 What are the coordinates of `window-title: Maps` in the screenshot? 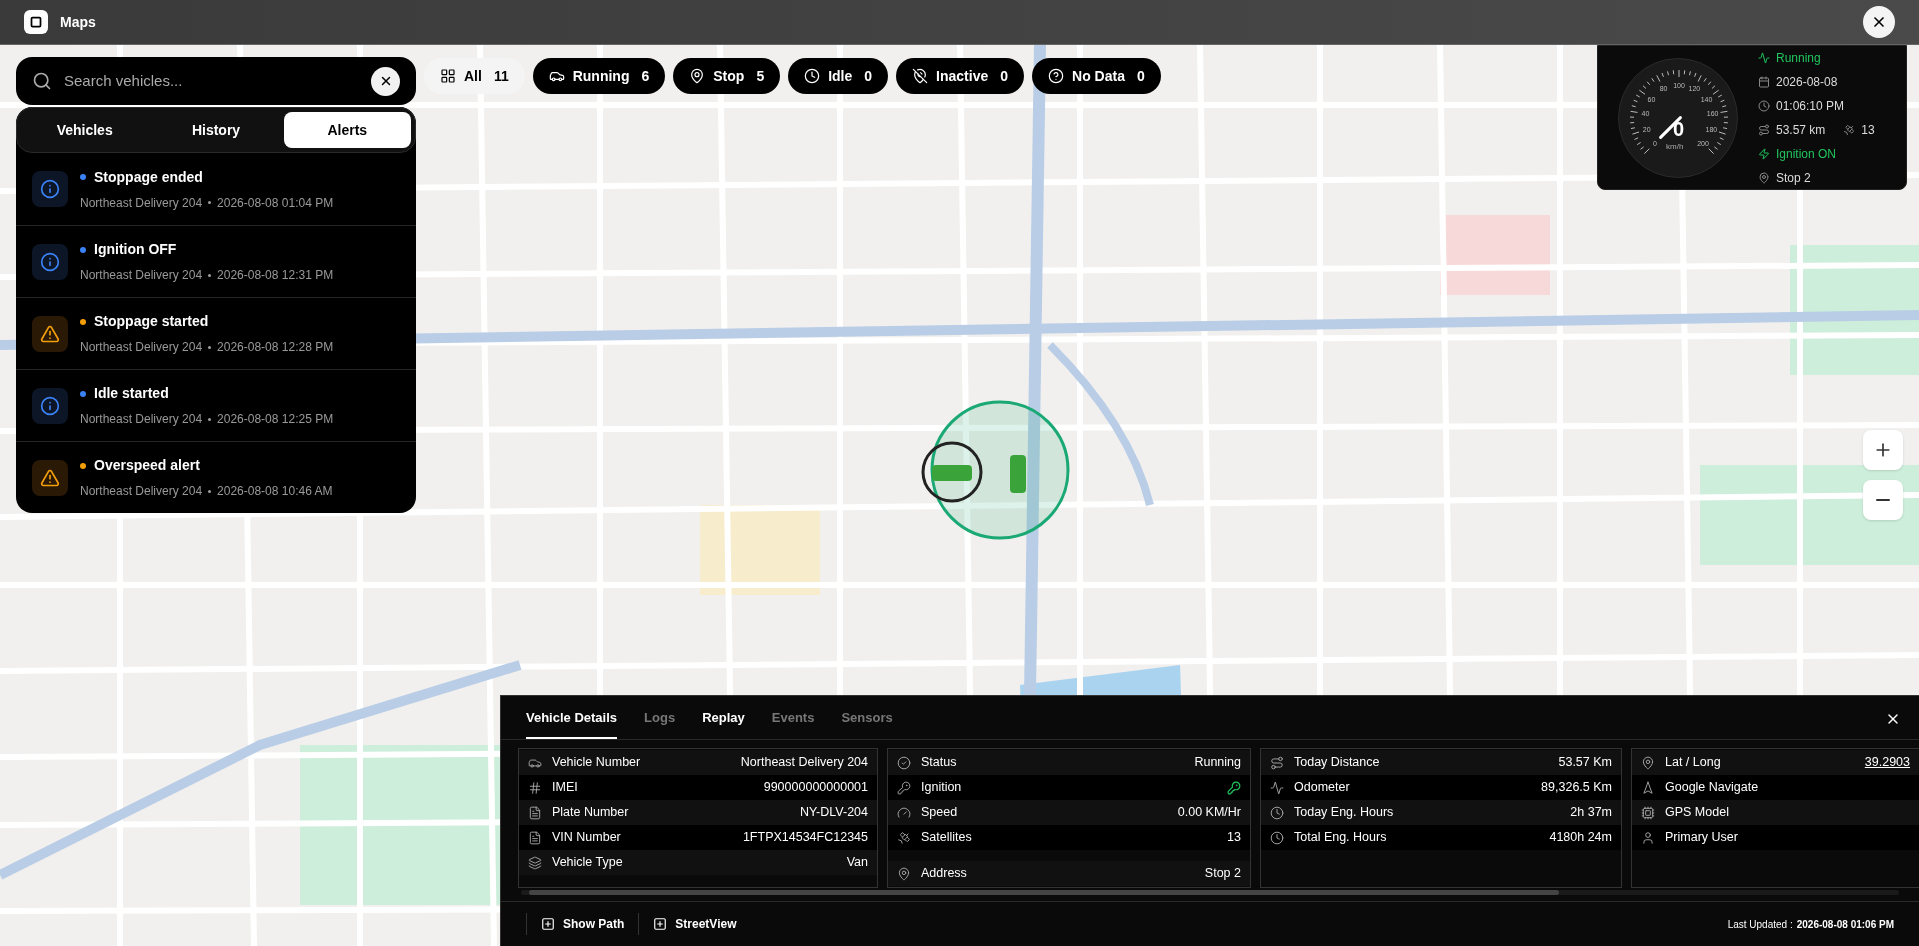 It's located at (78, 22).